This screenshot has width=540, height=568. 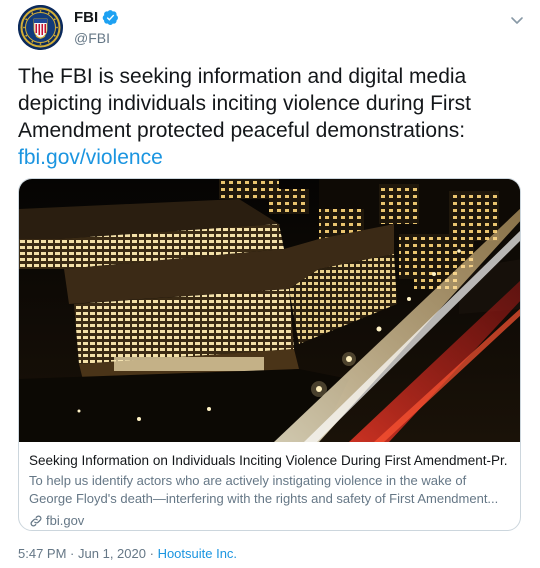 What do you see at coordinates (96, 27) in the screenshot?
I see `account-names: FBI @FBI` at bounding box center [96, 27].